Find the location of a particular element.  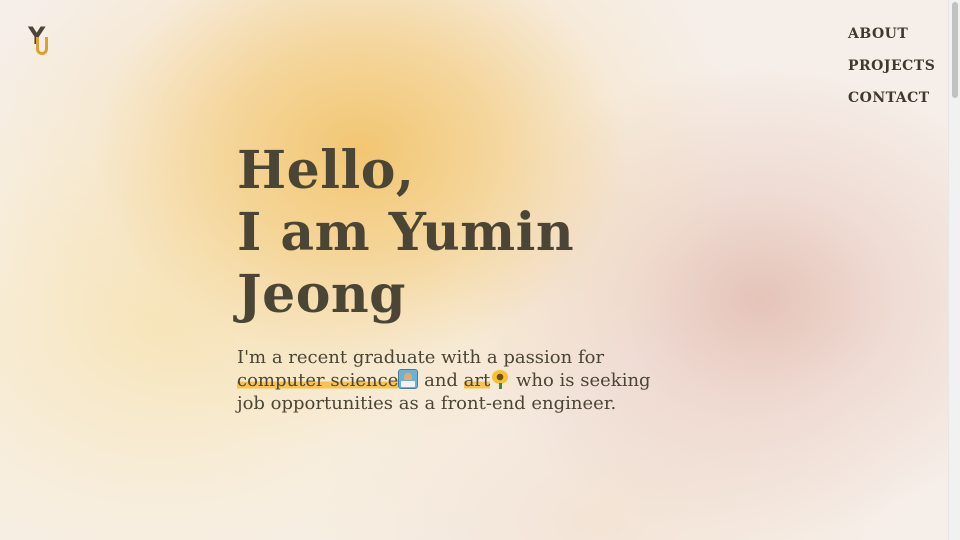

intro-text-1: I'm a recent graduate with a passion for is located at coordinates (421, 357).